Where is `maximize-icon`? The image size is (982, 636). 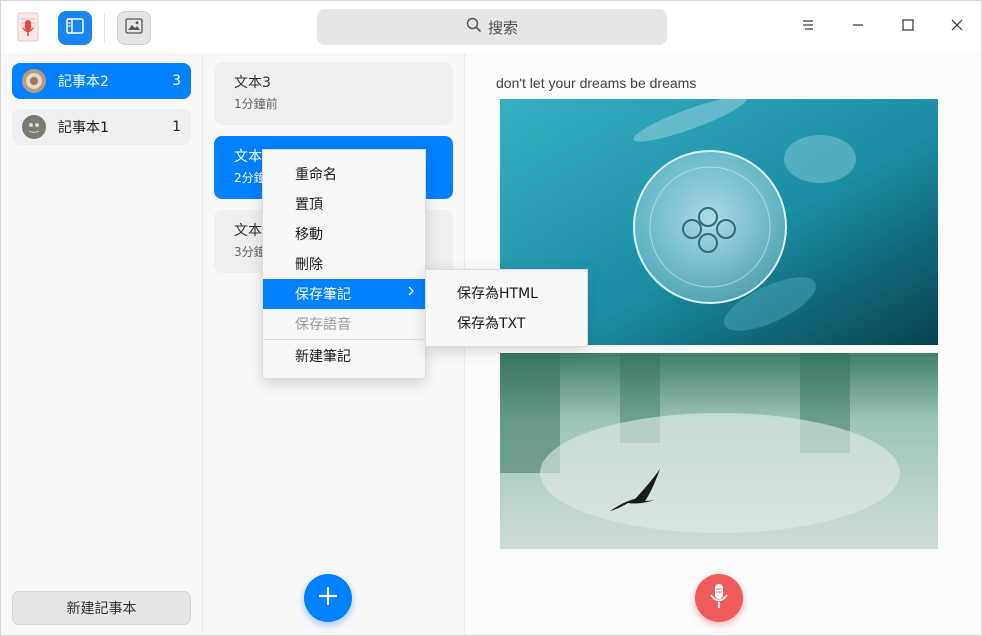
maximize-icon is located at coordinates (908, 27).